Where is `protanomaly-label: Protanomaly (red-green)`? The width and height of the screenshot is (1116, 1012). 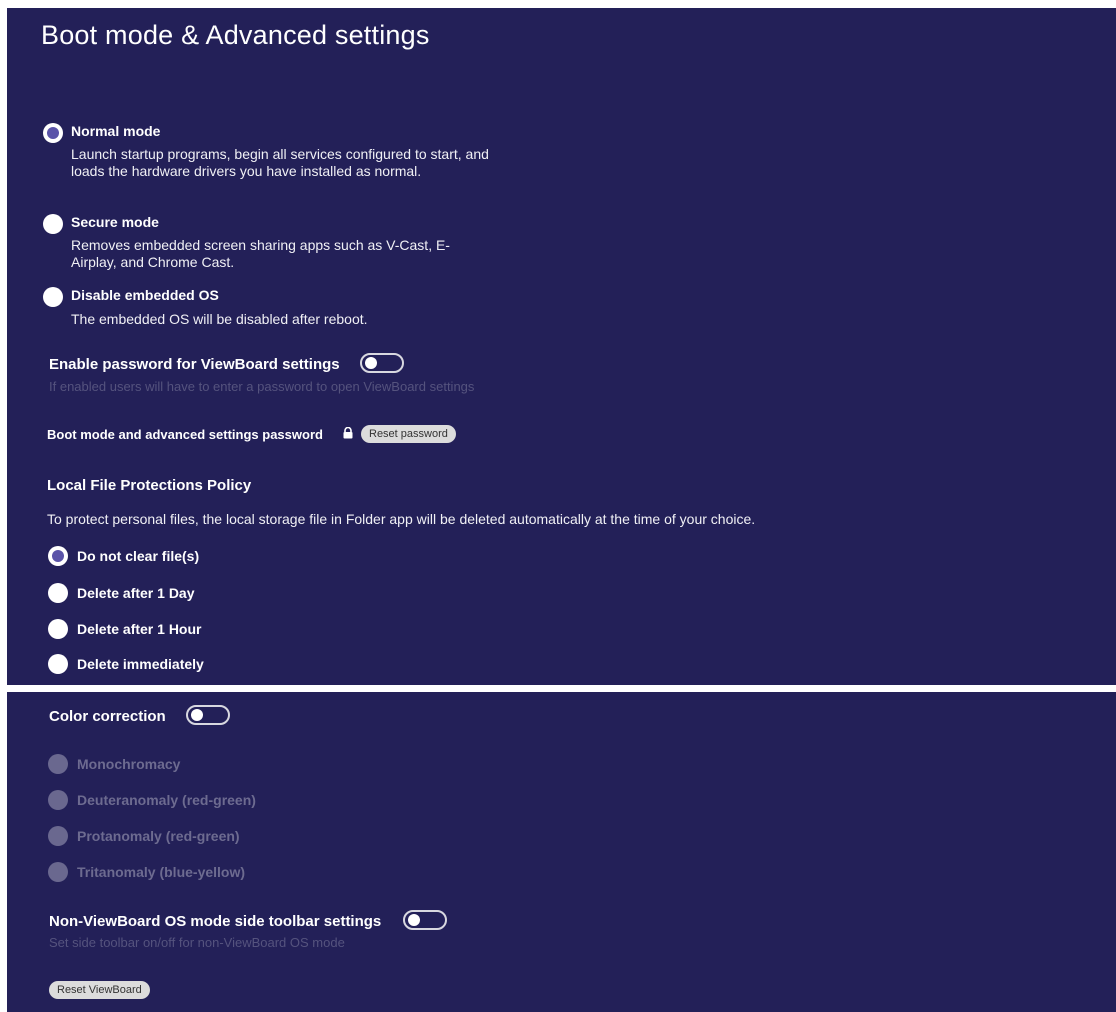
protanomaly-label: Protanomaly (red-green) is located at coordinates (158, 836).